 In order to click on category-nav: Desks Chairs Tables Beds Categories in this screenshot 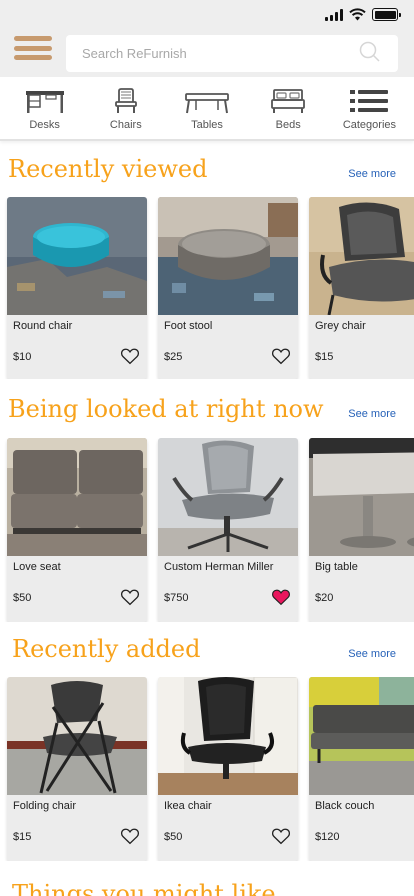, I will do `click(207, 109)`.